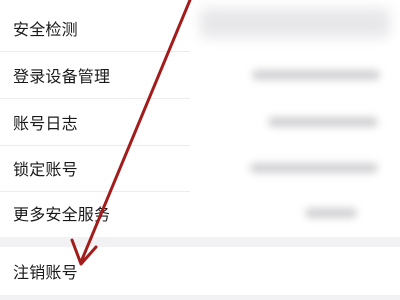 The width and height of the screenshot is (400, 300). What do you see at coordinates (45, 123) in the screenshot?
I see `menu-item-label: 账号日志` at bounding box center [45, 123].